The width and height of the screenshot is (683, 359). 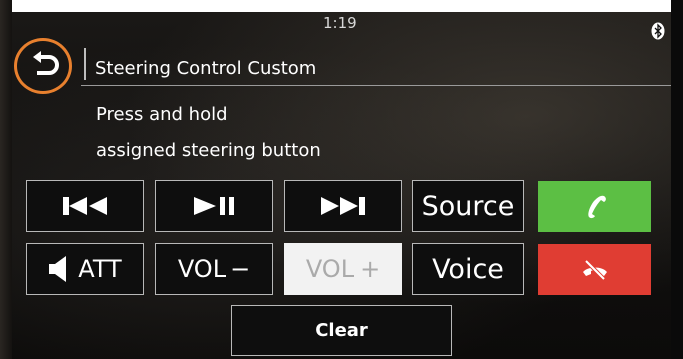 I want to click on back-arrow-icon, so click(x=46, y=63).